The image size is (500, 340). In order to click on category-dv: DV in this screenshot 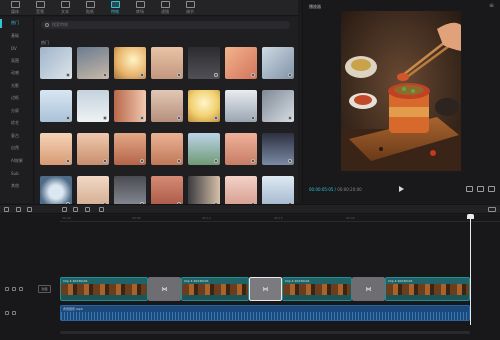, I will do `click(16, 48)`.